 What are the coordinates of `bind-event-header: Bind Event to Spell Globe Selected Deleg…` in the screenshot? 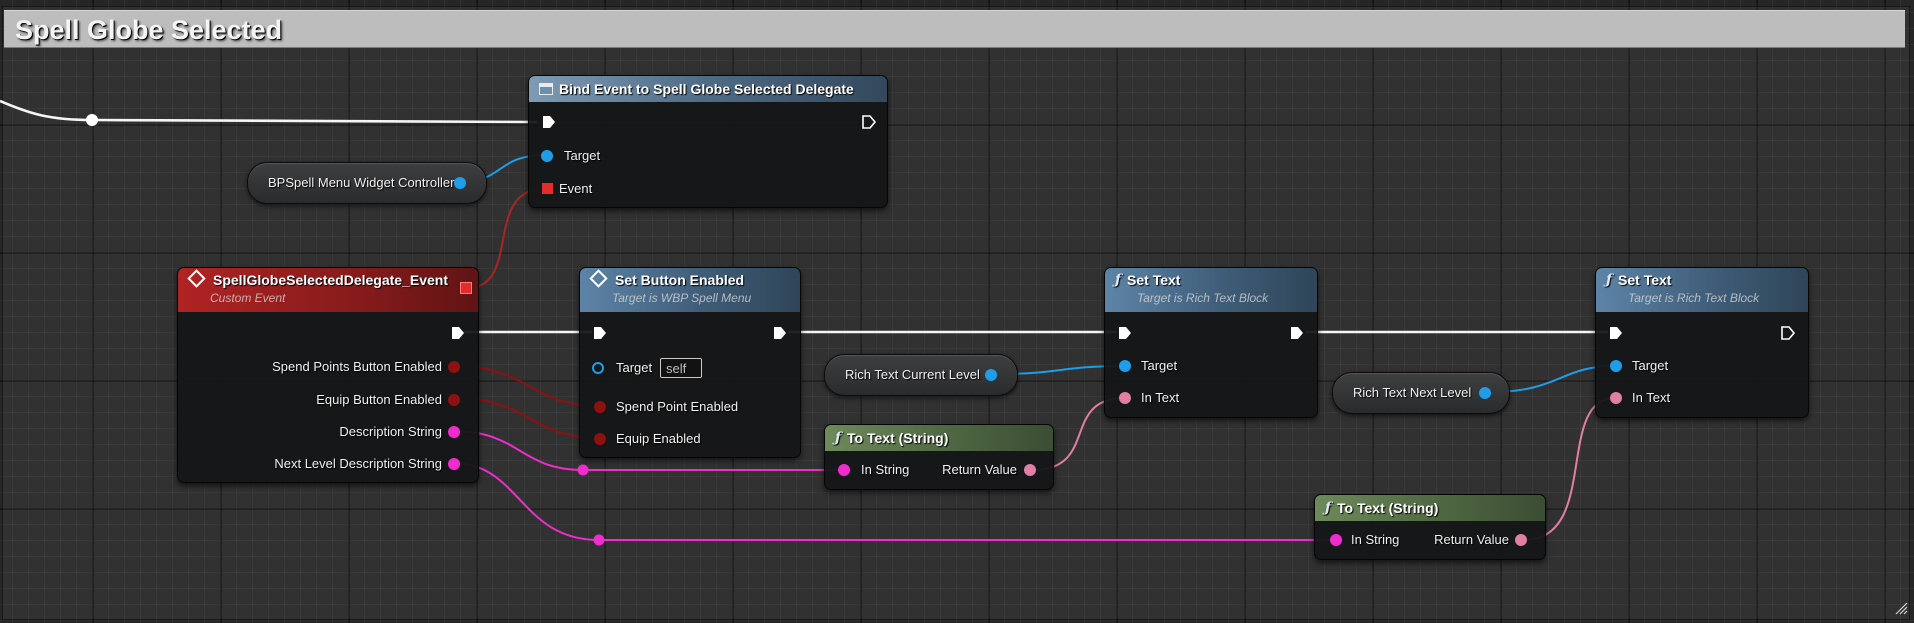 It's located at (708, 89).